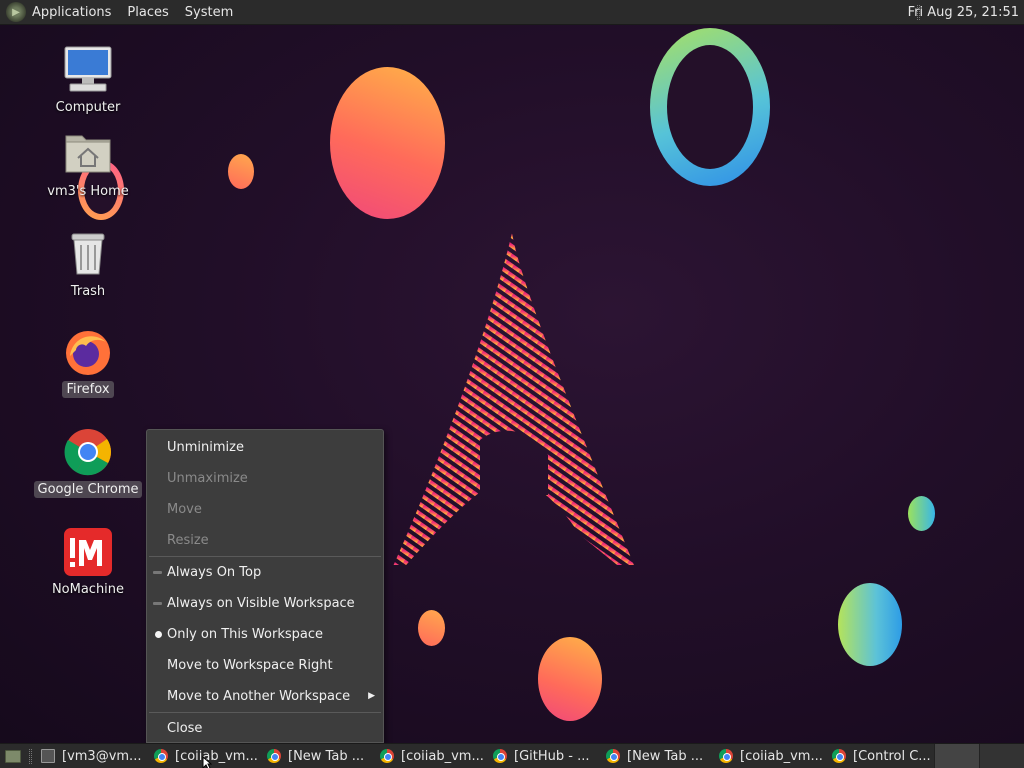 This screenshot has height=768, width=1024. Describe the element at coordinates (209, 12) in the screenshot. I see `system-menu: System` at that location.